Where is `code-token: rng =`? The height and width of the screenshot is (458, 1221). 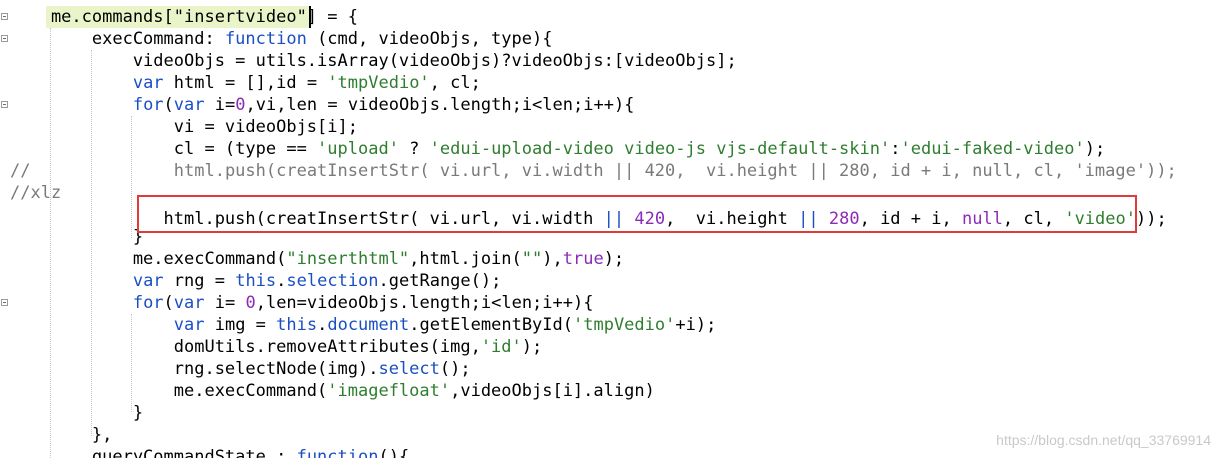 code-token: rng = is located at coordinates (199, 281).